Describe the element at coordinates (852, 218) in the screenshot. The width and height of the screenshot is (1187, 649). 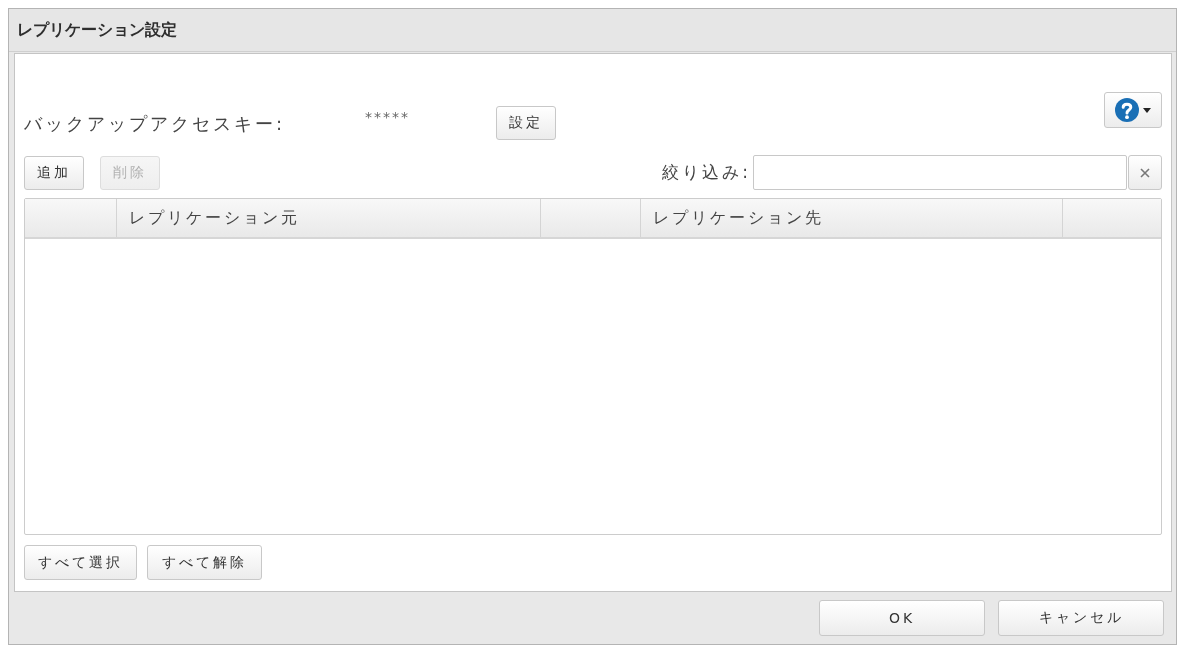
I see `column-header: レプリケーション先` at that location.